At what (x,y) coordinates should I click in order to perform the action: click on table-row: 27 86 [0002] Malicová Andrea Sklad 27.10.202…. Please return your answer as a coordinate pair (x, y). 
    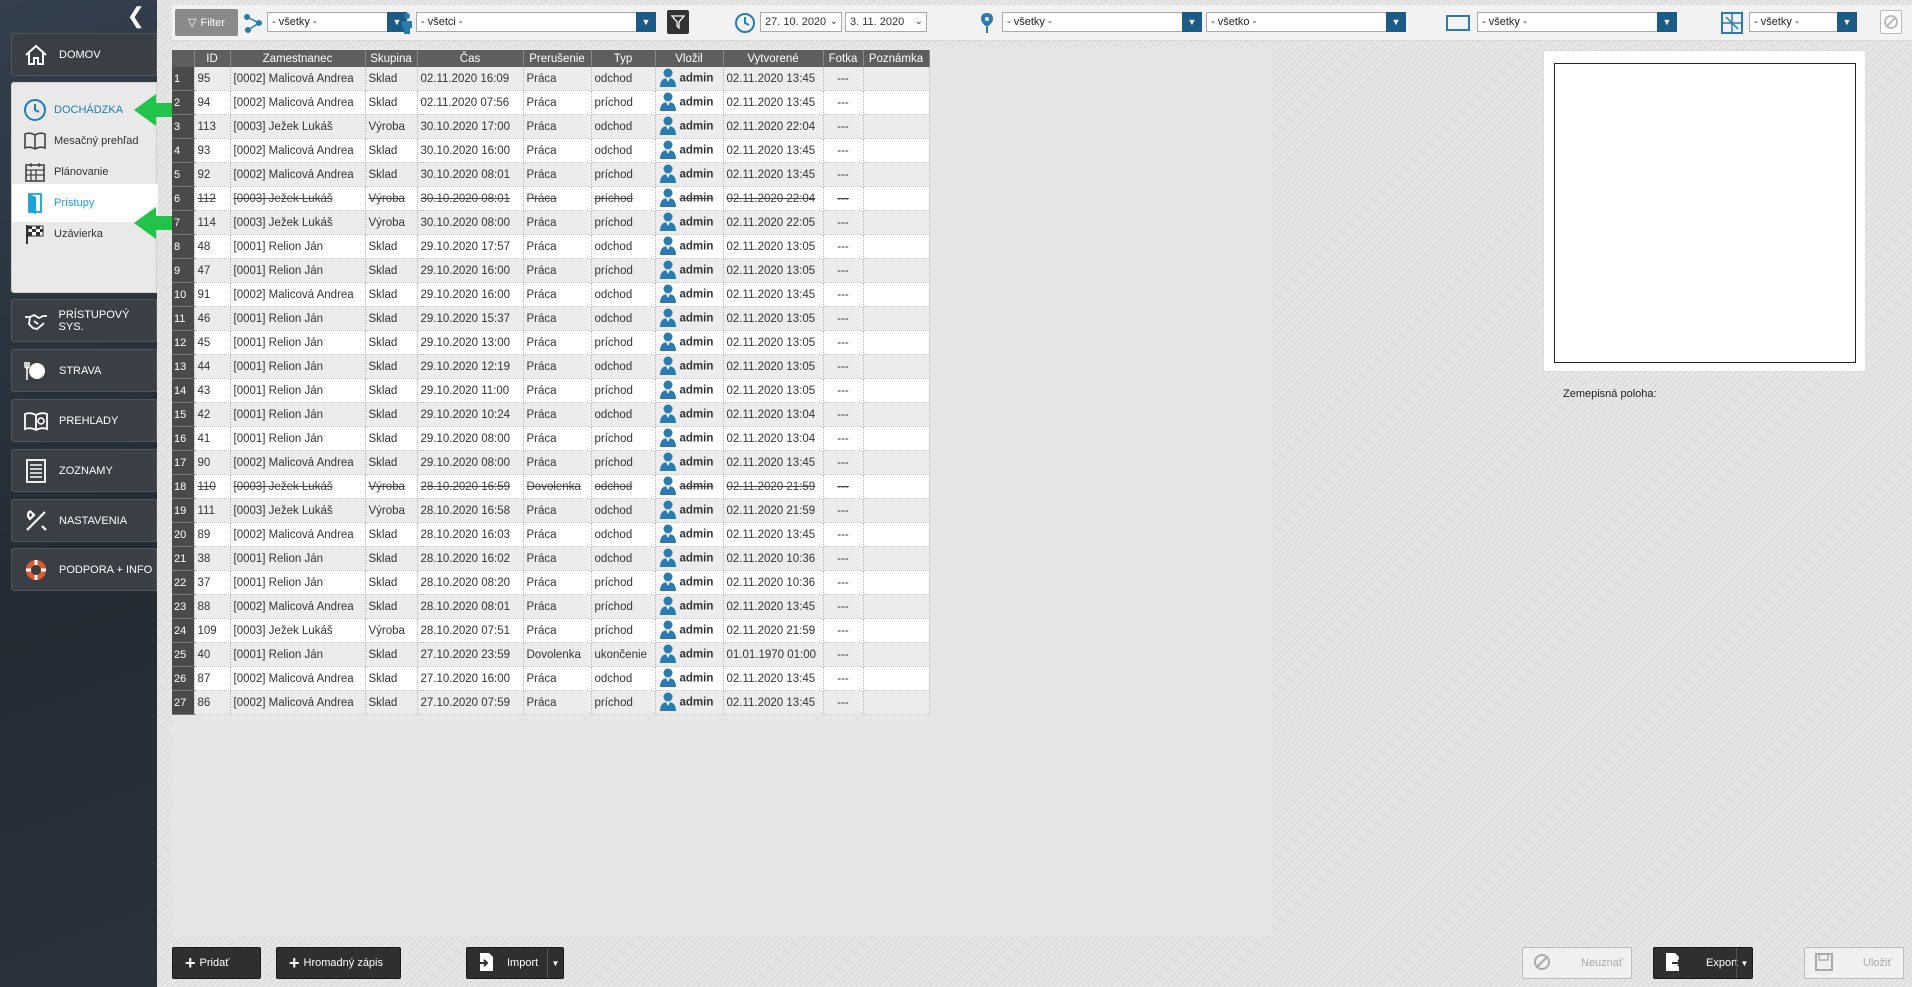
    Looking at the image, I should click on (551, 702).